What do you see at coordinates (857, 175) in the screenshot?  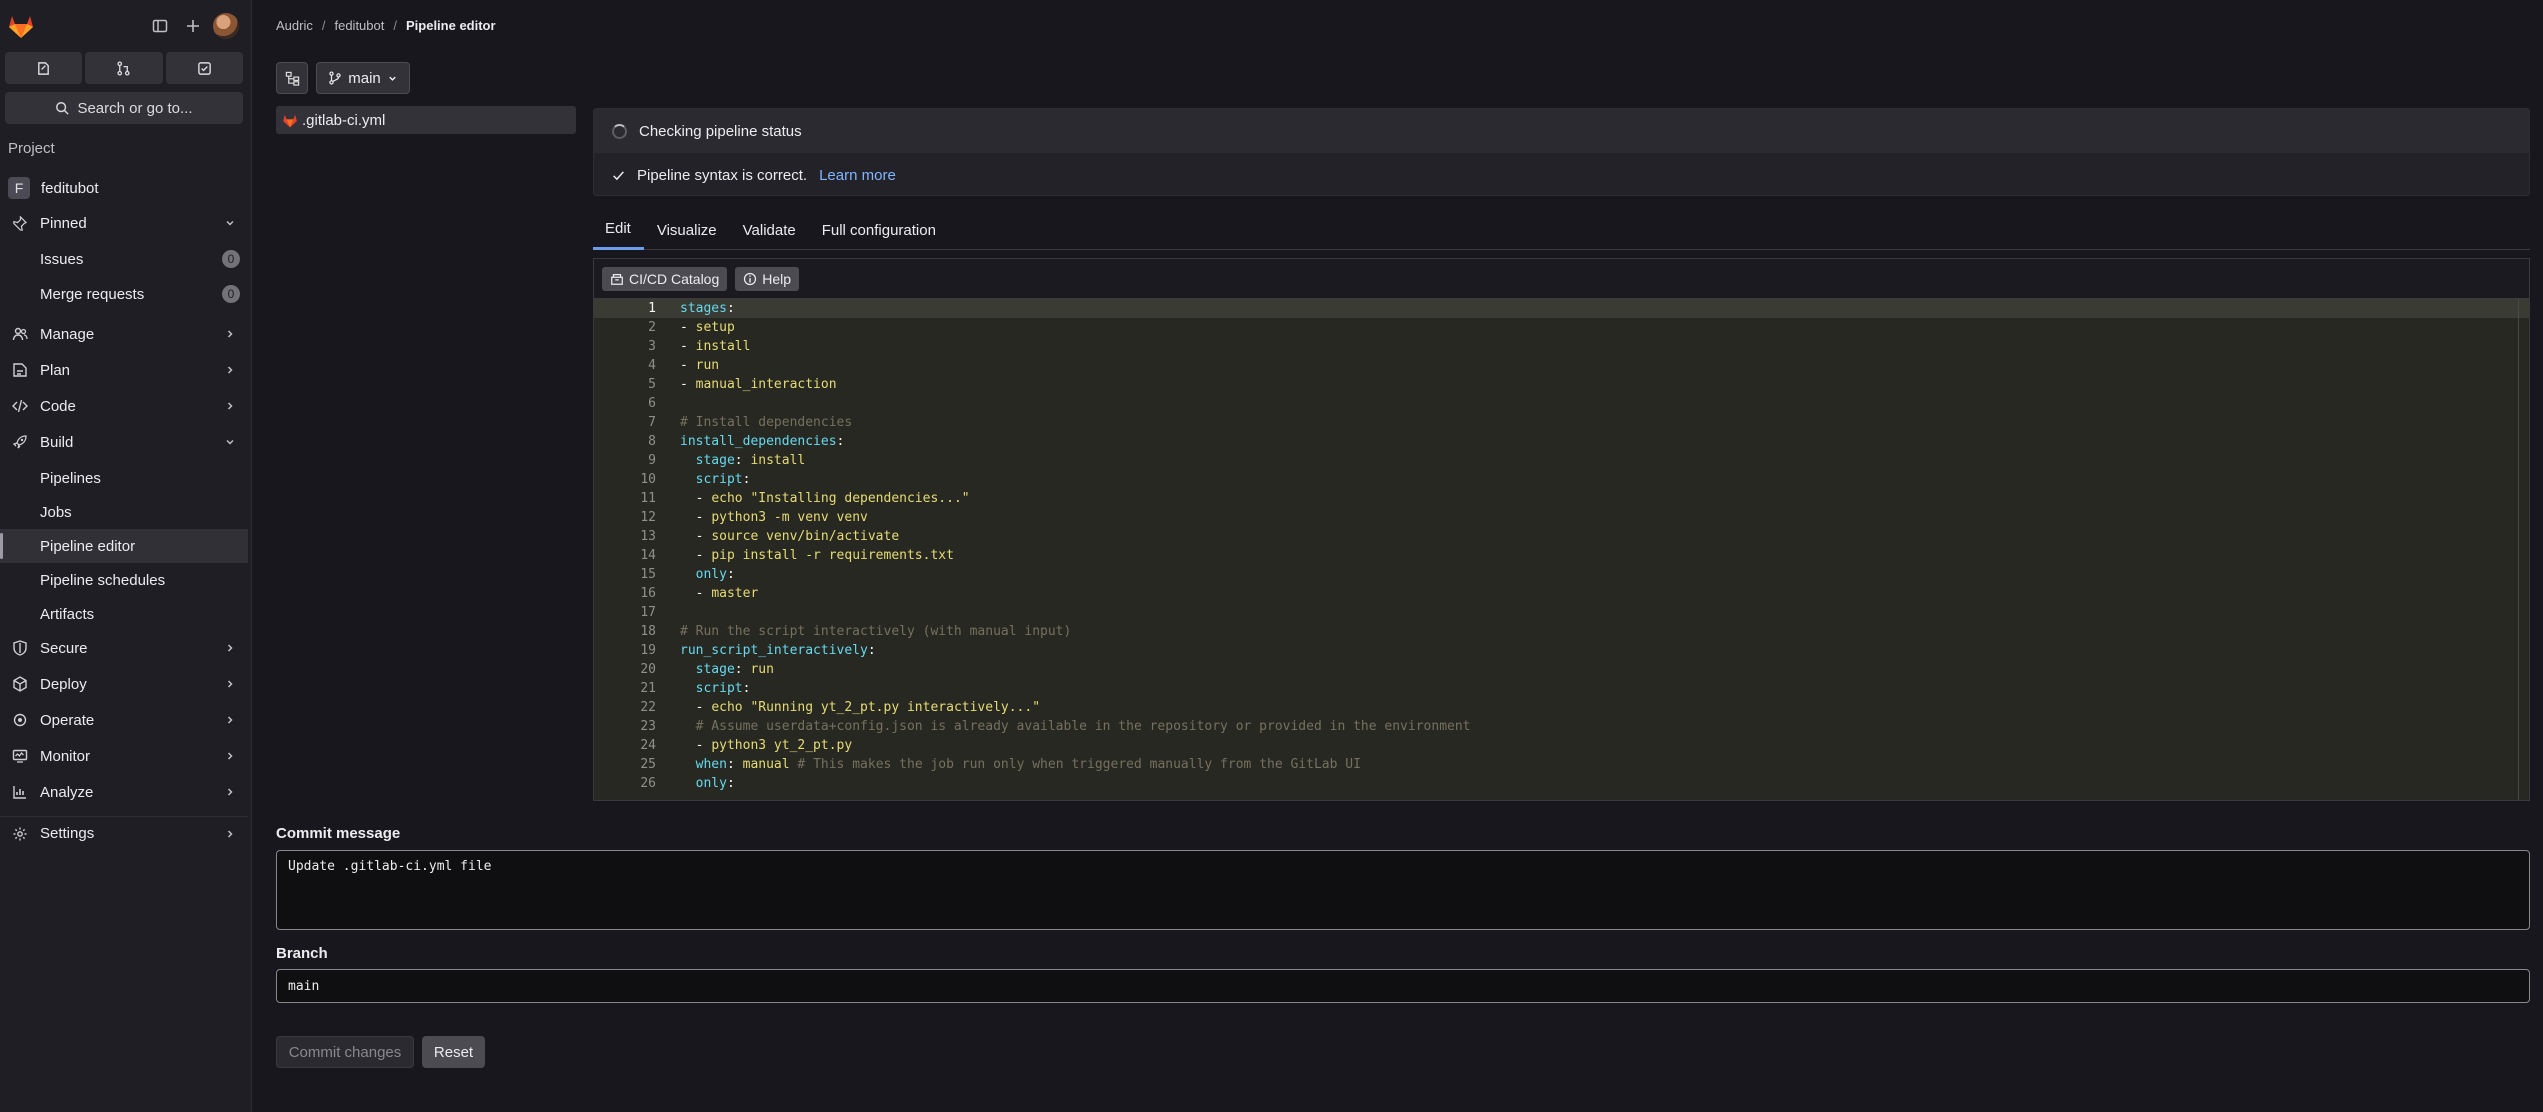 I see `learn-more-link: Learn more` at bounding box center [857, 175].